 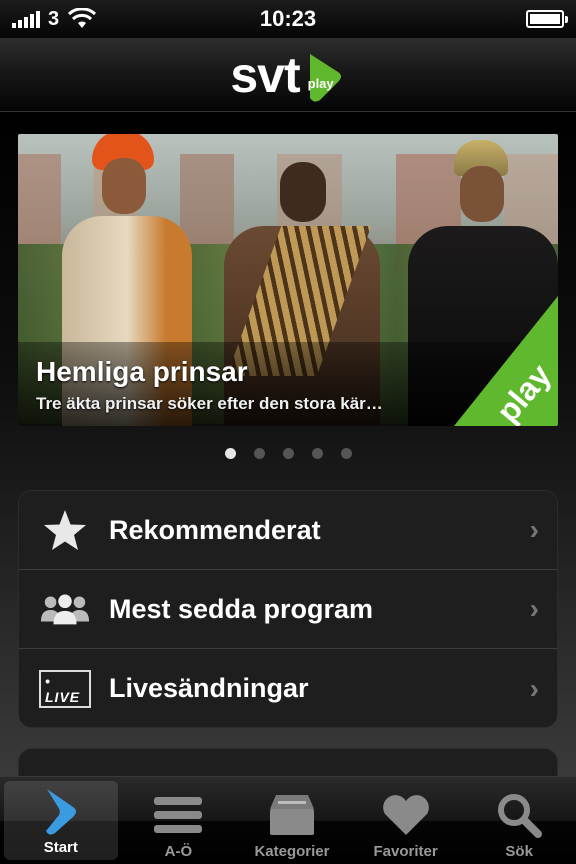 I want to click on live-icon: • LIVE, so click(x=65, y=689).